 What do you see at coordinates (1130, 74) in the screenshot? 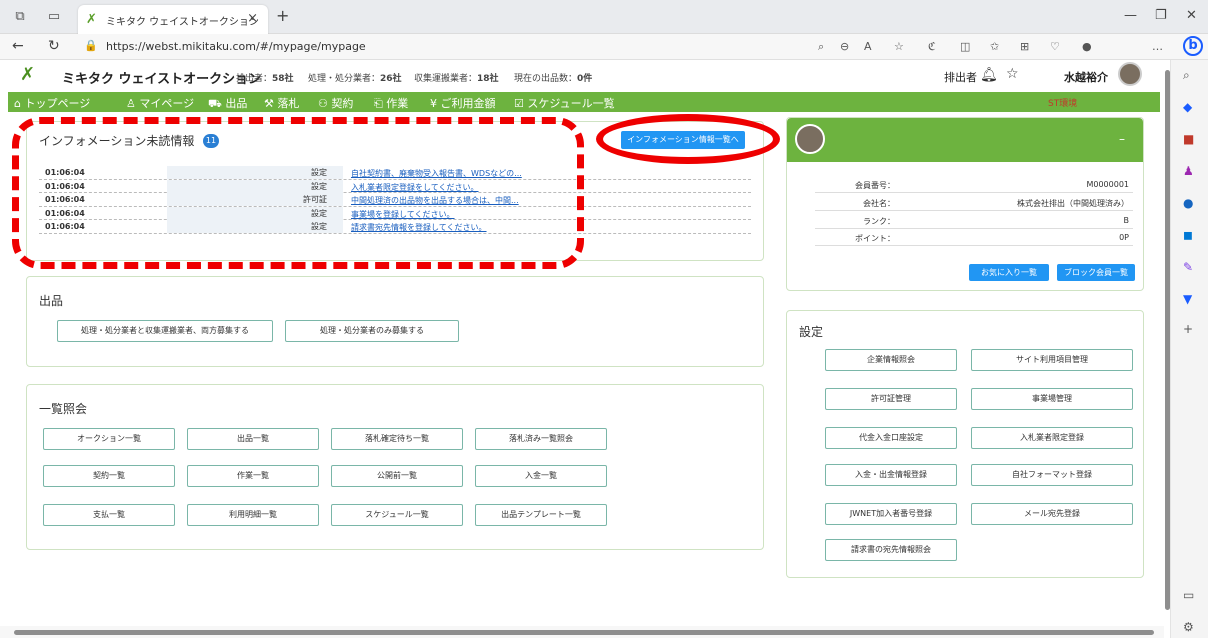
I see `avatar` at bounding box center [1130, 74].